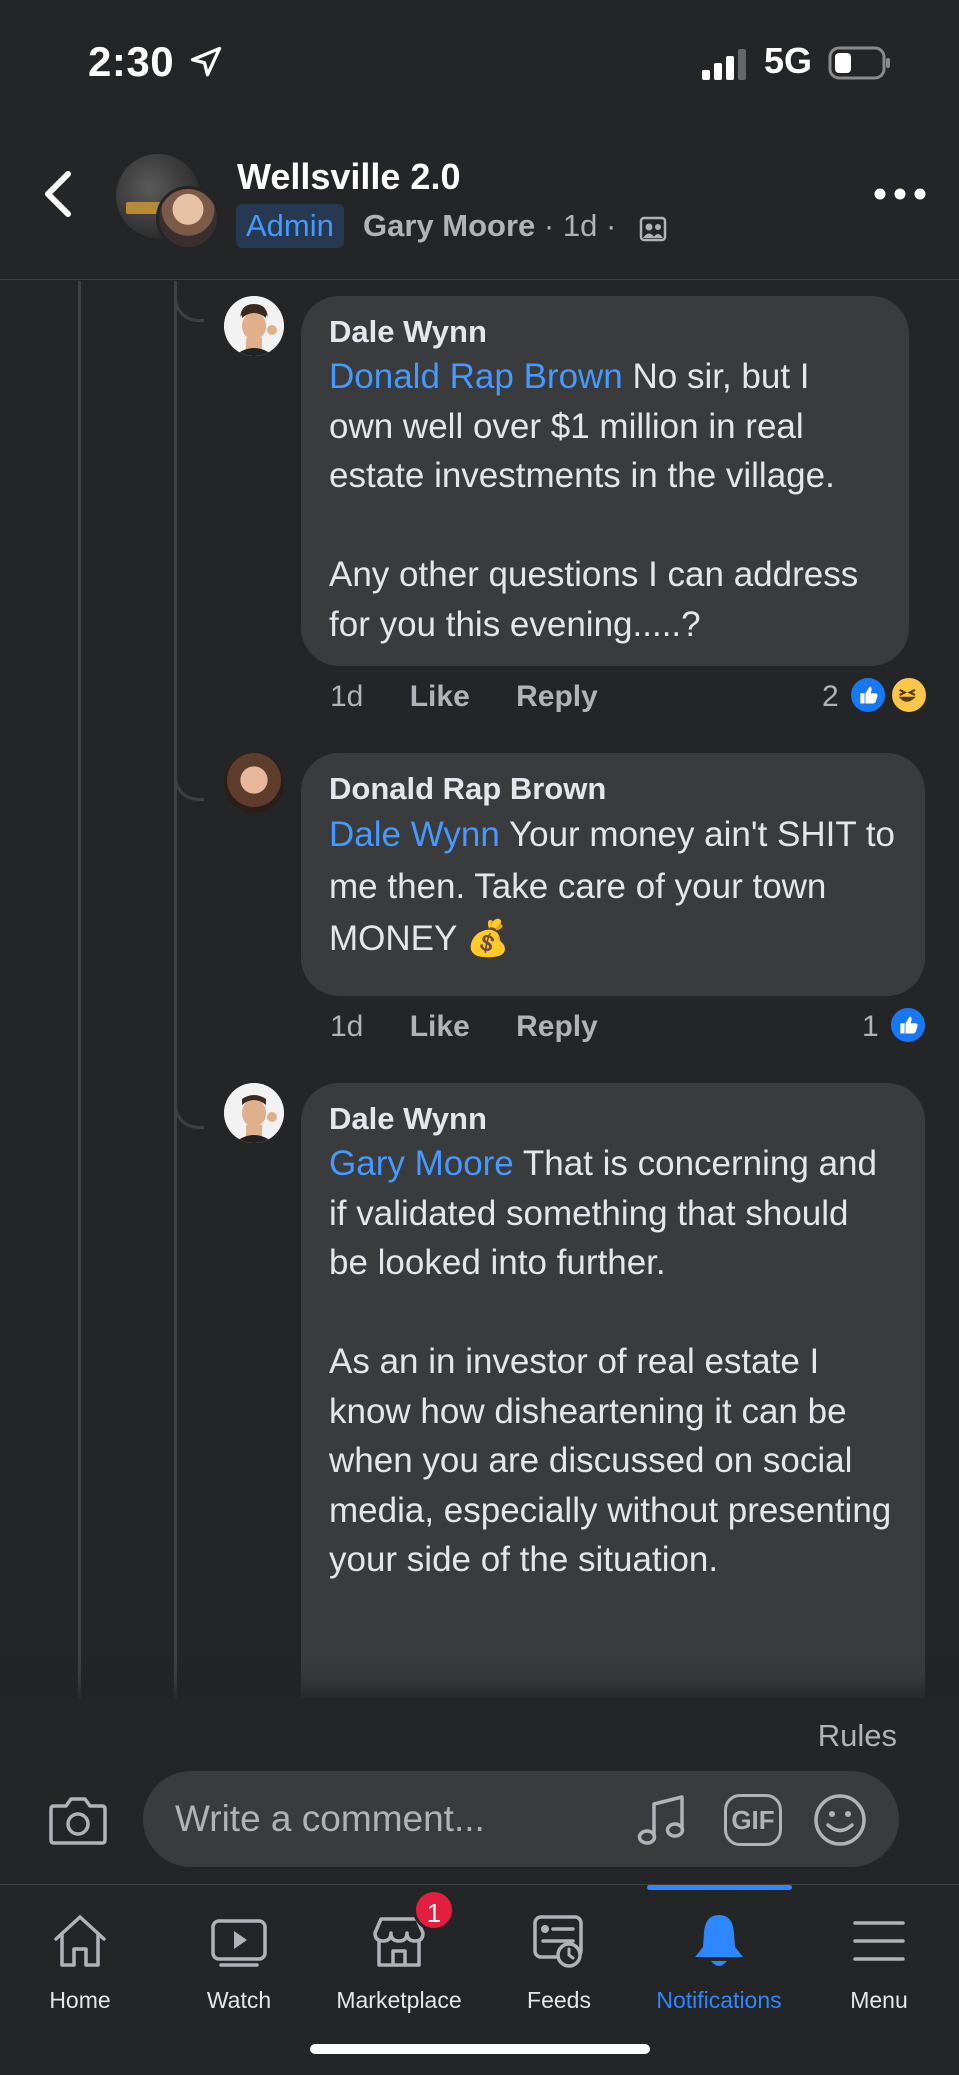  I want to click on gif-button: GIF, so click(753, 1820).